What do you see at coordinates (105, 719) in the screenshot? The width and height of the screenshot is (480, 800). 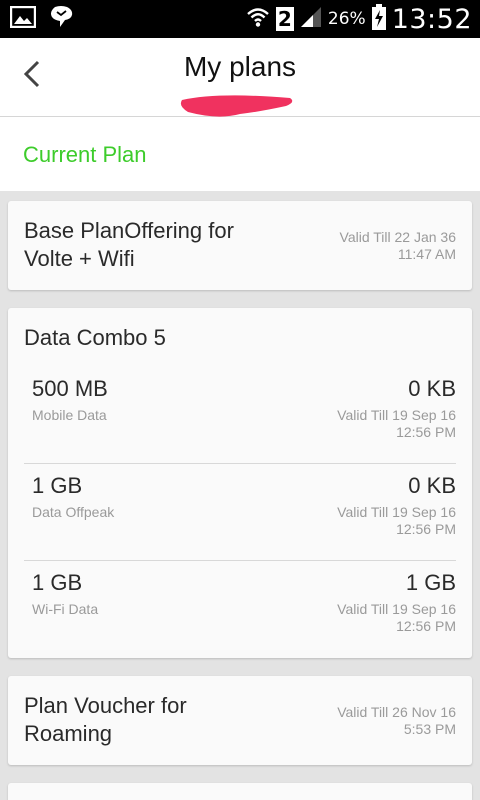 I see `plan-name: Plan Voucher for Roaming` at bounding box center [105, 719].